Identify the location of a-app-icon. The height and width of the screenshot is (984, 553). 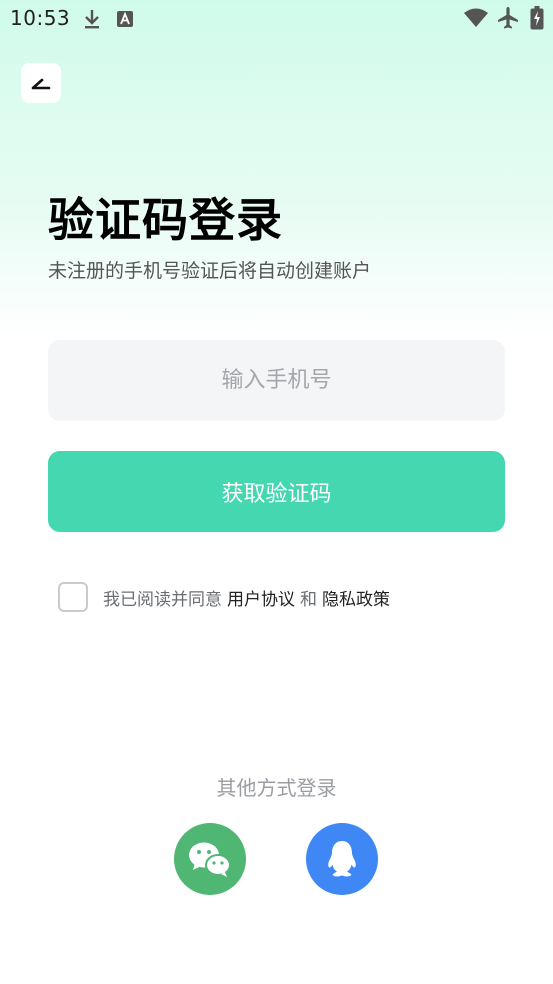
(125, 19).